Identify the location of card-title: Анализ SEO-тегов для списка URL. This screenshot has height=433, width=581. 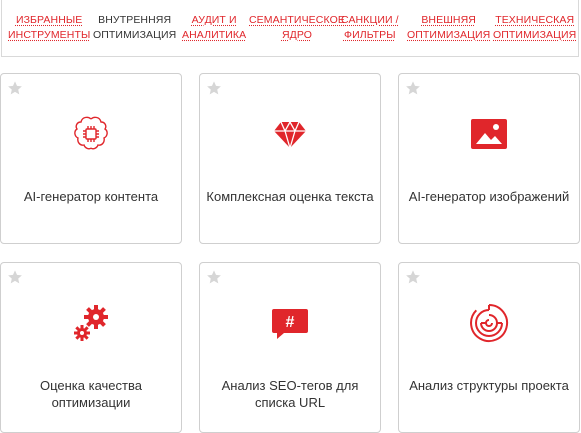
(290, 394).